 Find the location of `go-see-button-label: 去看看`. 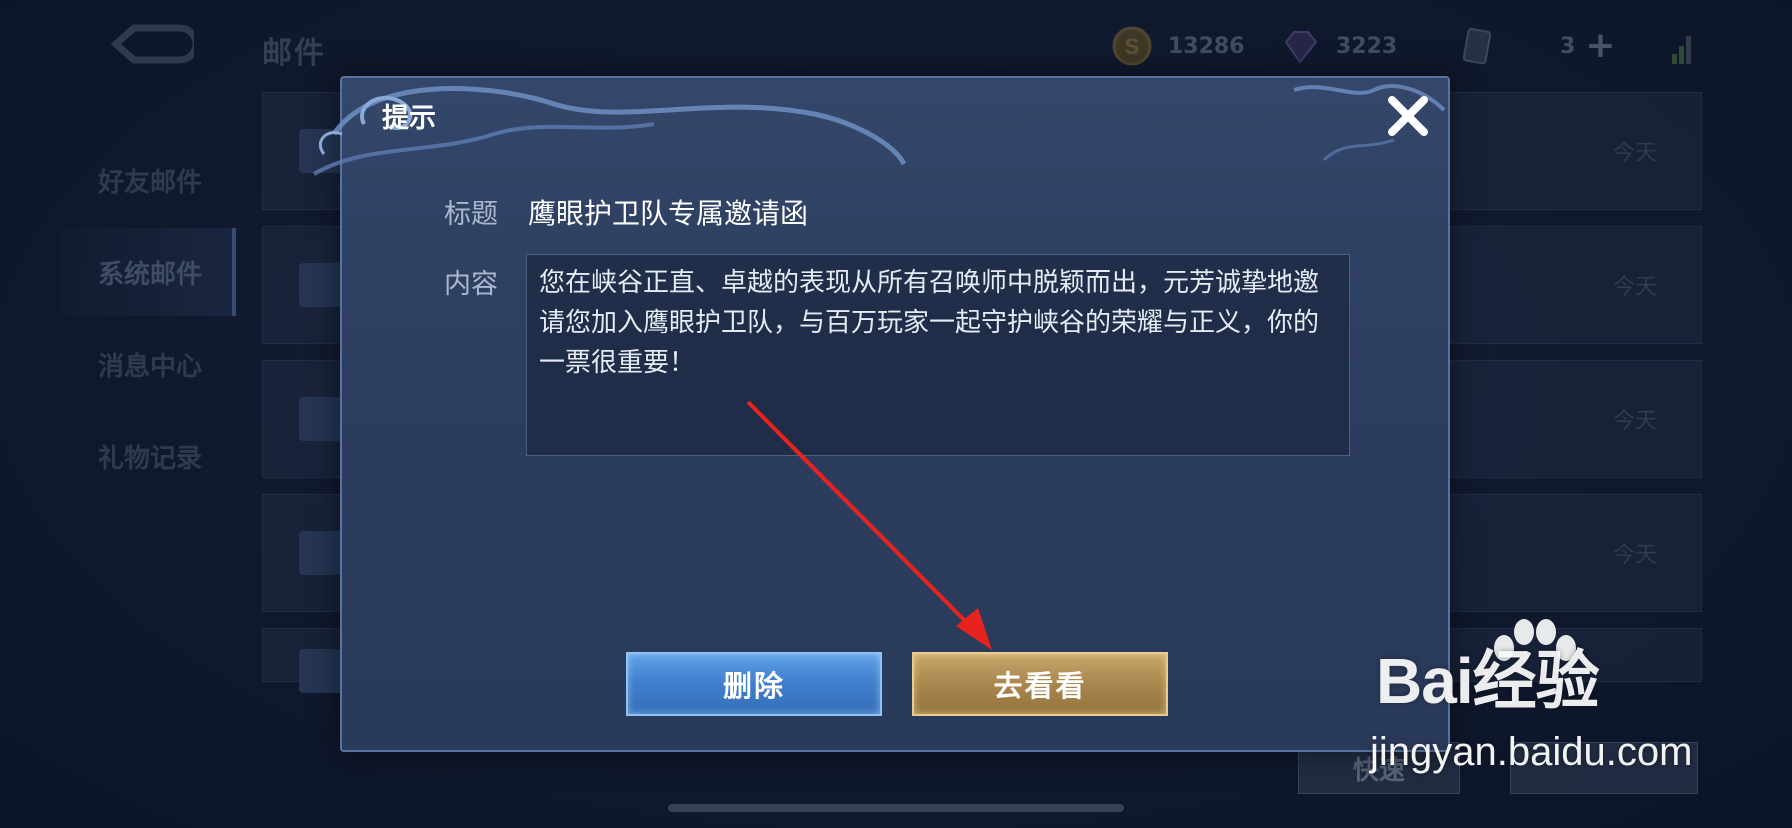

go-see-button-label: 去看看 is located at coordinates (1040, 686).